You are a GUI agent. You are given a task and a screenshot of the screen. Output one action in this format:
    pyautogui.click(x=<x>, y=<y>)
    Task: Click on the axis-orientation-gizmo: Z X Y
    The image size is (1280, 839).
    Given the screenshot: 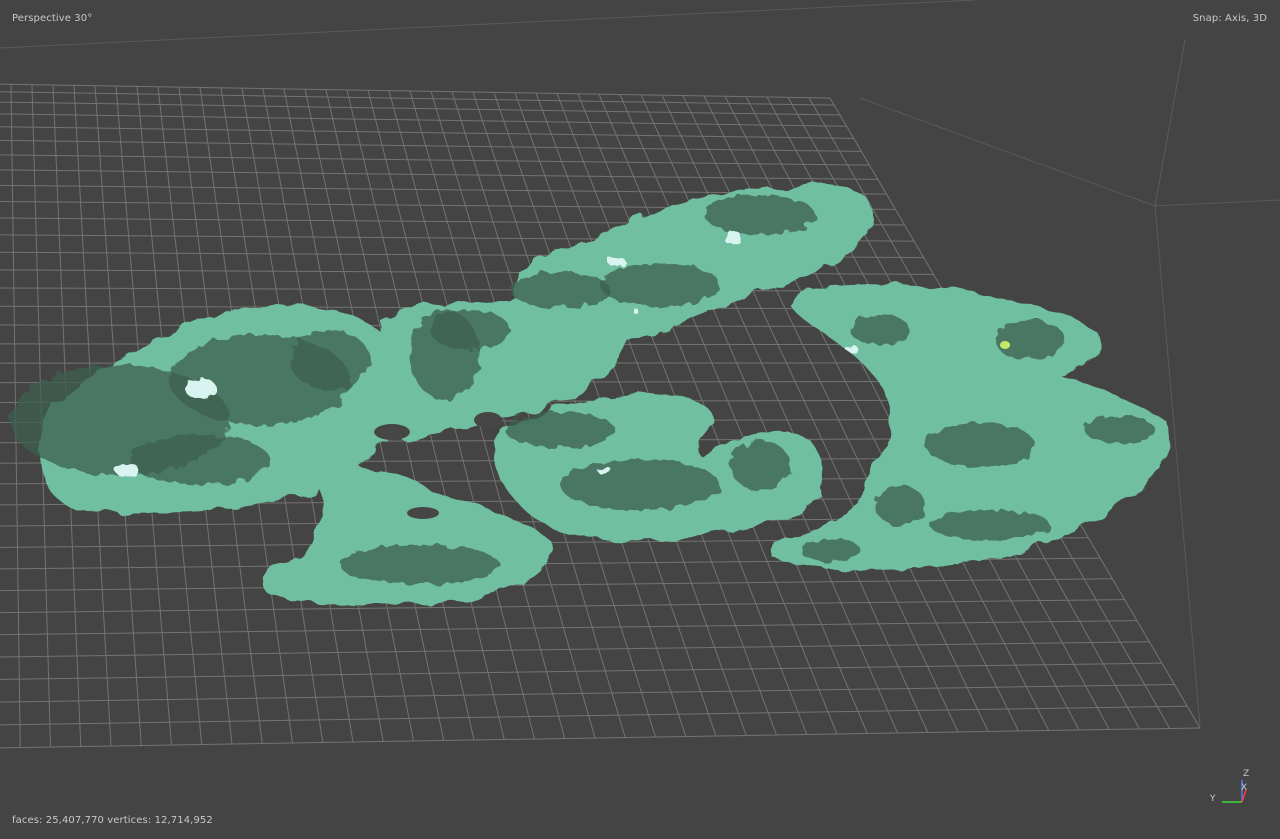 What is the action you would take?
    pyautogui.click(x=1230, y=786)
    